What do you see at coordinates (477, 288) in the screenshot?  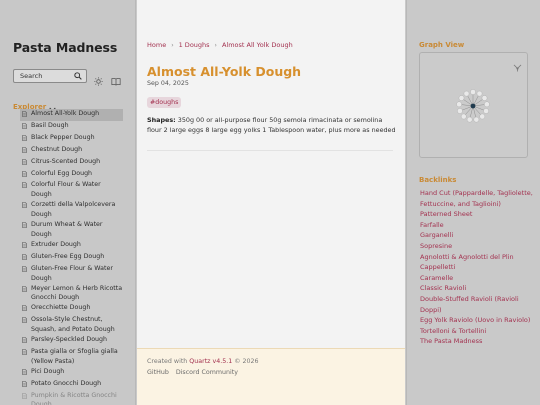 I see `backlink-item: Classic Ravioli` at bounding box center [477, 288].